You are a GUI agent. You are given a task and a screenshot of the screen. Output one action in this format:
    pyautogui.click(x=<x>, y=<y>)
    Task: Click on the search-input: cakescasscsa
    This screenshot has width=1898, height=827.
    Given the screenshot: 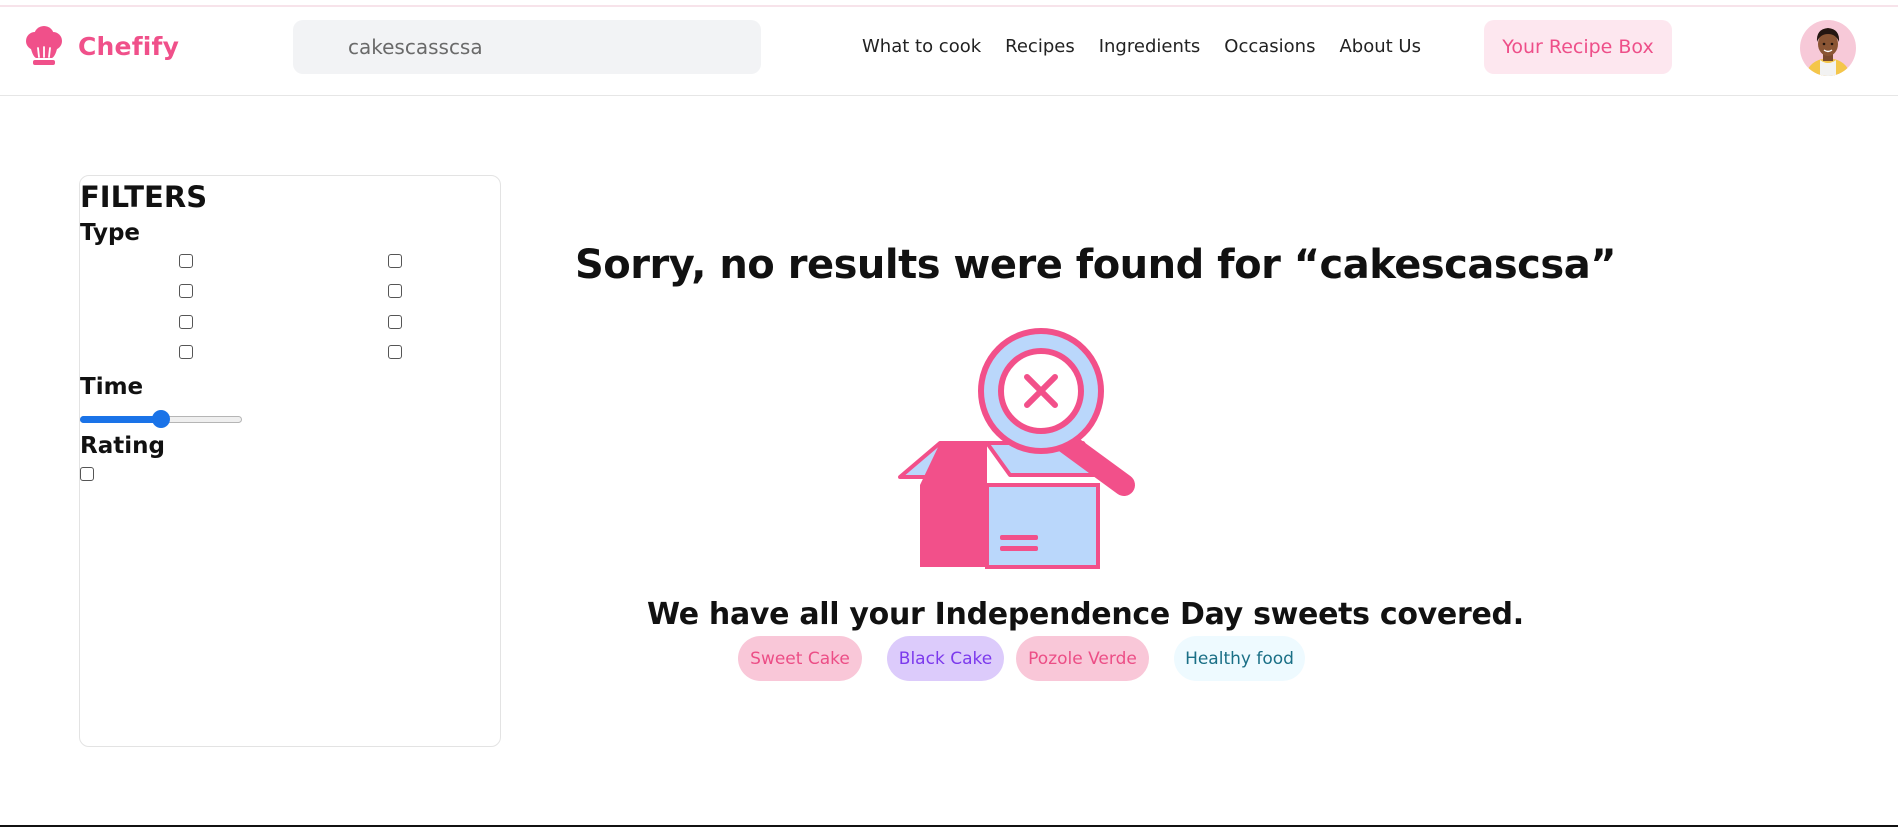 What is the action you would take?
    pyautogui.click(x=527, y=47)
    